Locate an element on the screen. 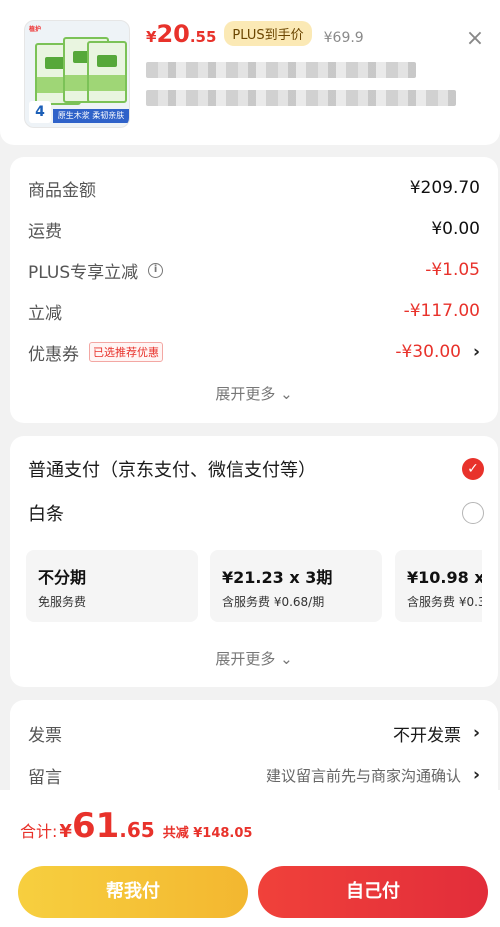 The image size is (500, 927). summary-value: -¥1.05 is located at coordinates (452, 270).